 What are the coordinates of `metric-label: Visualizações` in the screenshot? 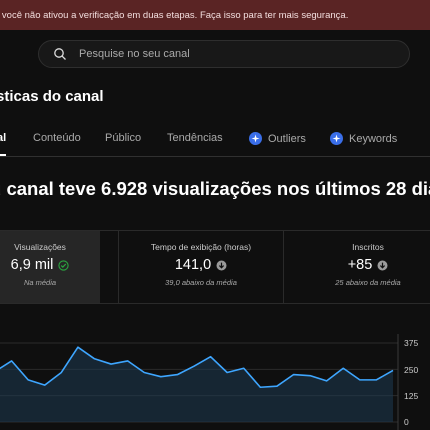 It's located at (40, 247).